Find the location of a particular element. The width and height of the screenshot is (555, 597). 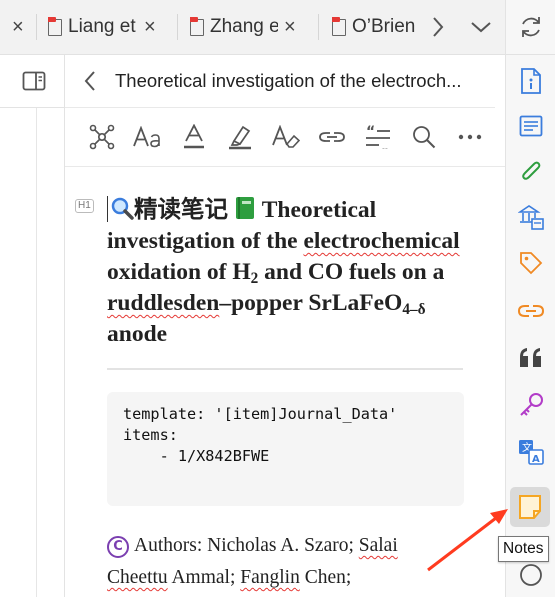

text-size-icon is located at coordinates (146, 137).